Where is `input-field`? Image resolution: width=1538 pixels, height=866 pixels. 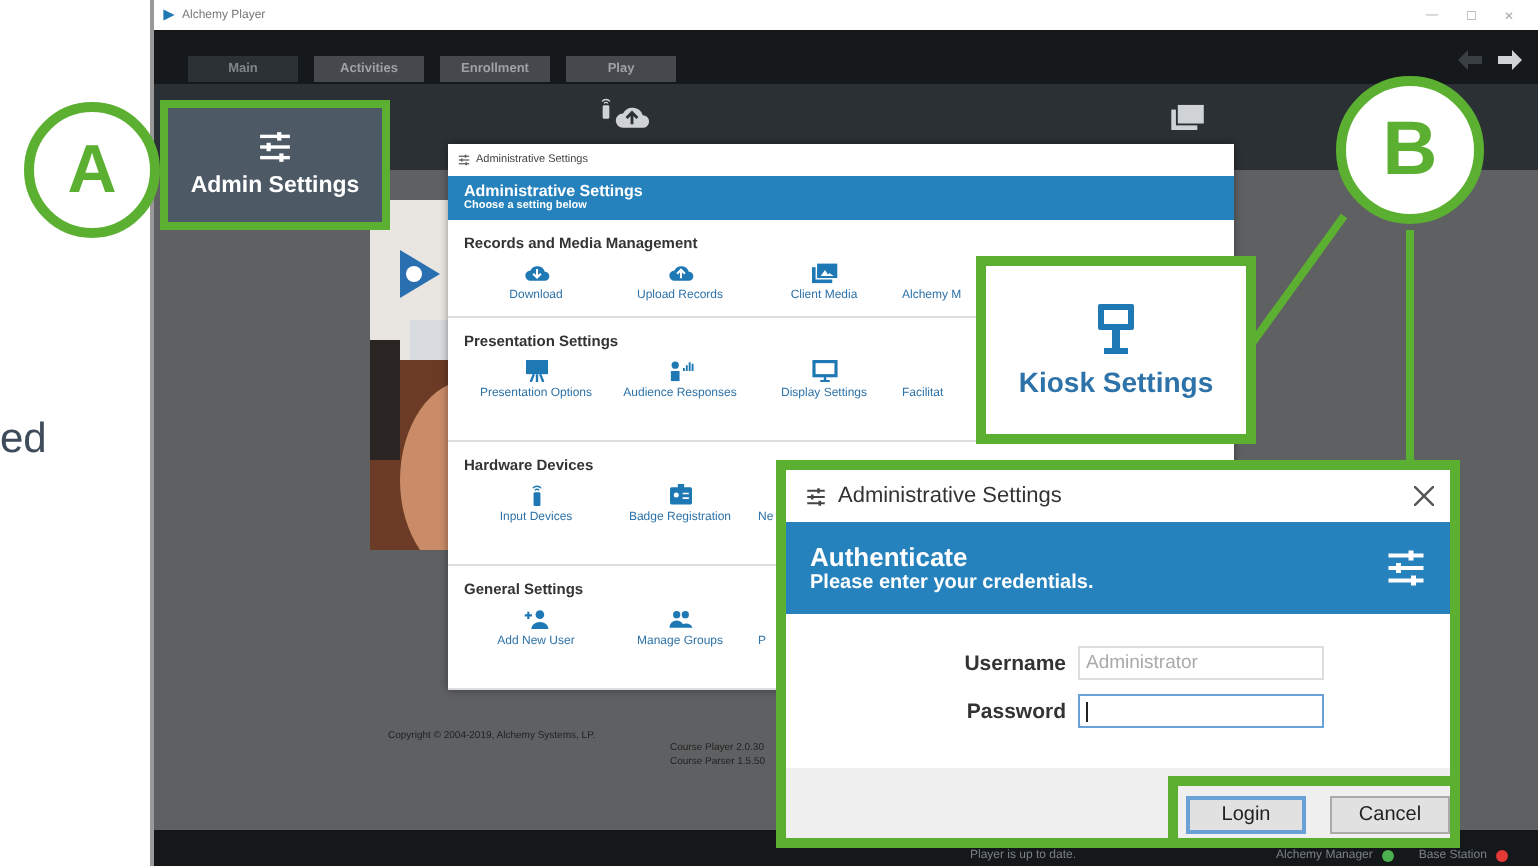 input-field is located at coordinates (1201, 711).